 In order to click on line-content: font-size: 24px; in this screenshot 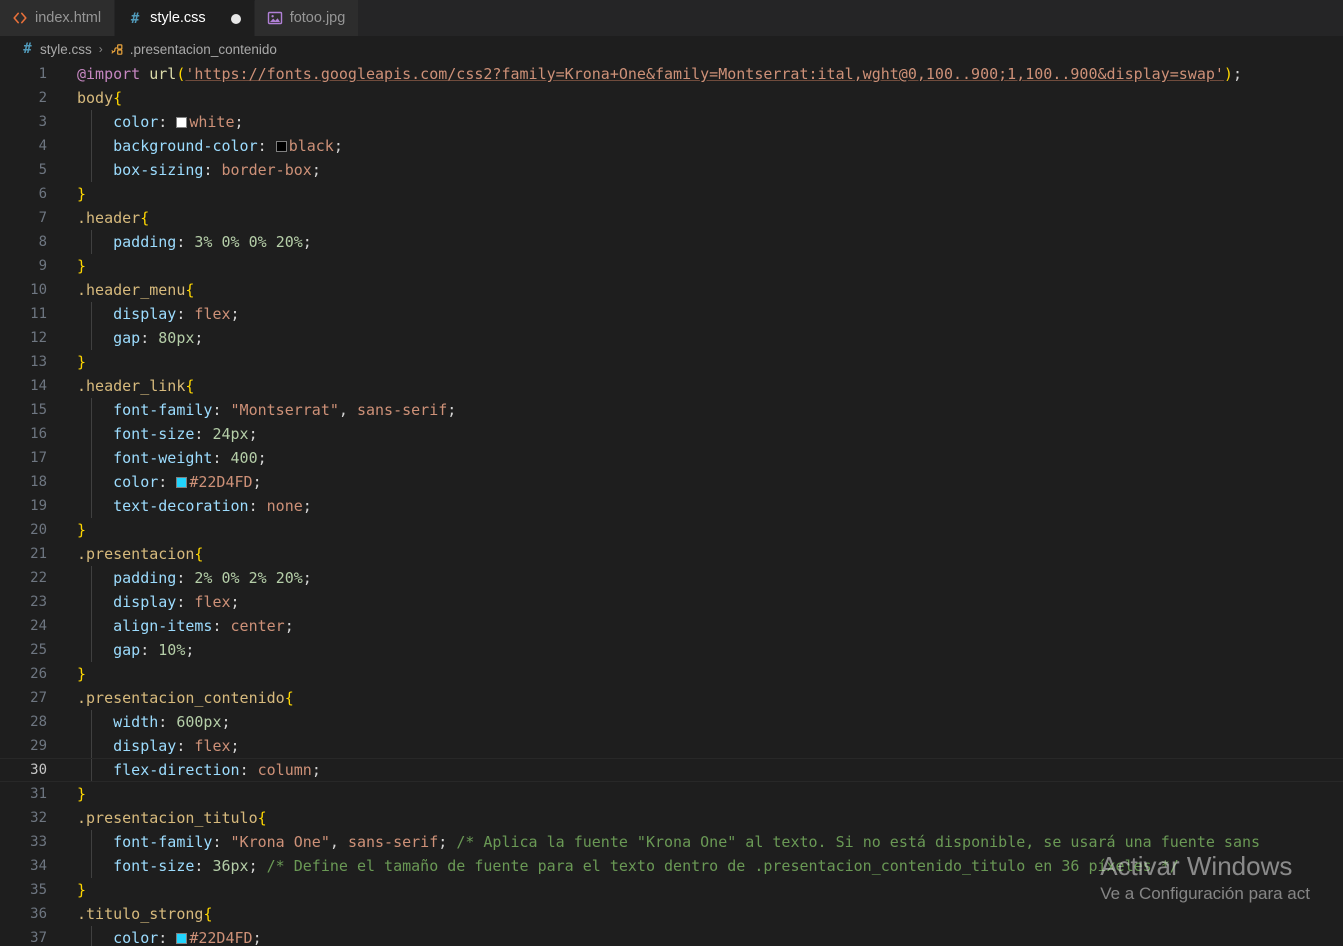, I will do `click(152, 434)`.